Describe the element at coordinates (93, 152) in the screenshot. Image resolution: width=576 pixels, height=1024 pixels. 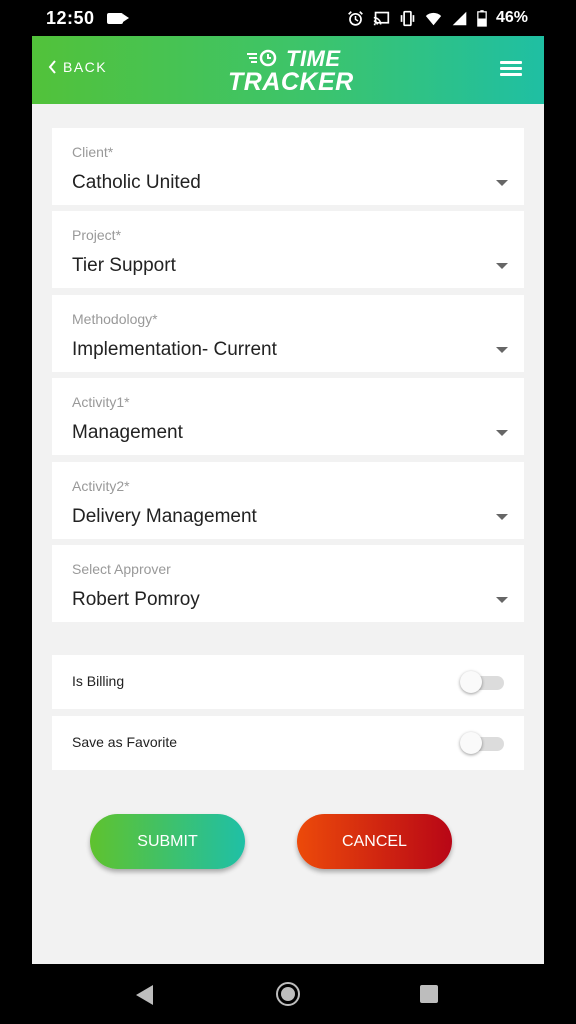
I see `field-label: Client*` at that location.